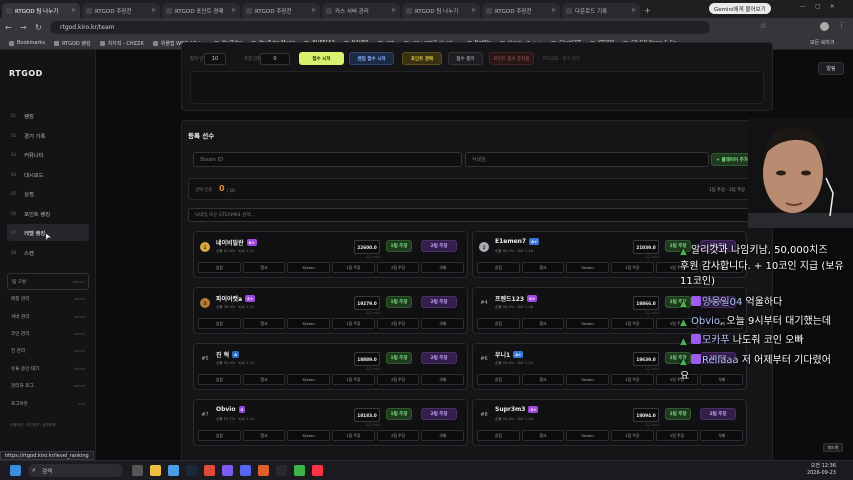 This screenshot has width=853, height=480. What do you see at coordinates (201, 10) in the screenshot?
I see `browser-tab: RTGOD 포인트 경매 ✕` at bounding box center [201, 10].